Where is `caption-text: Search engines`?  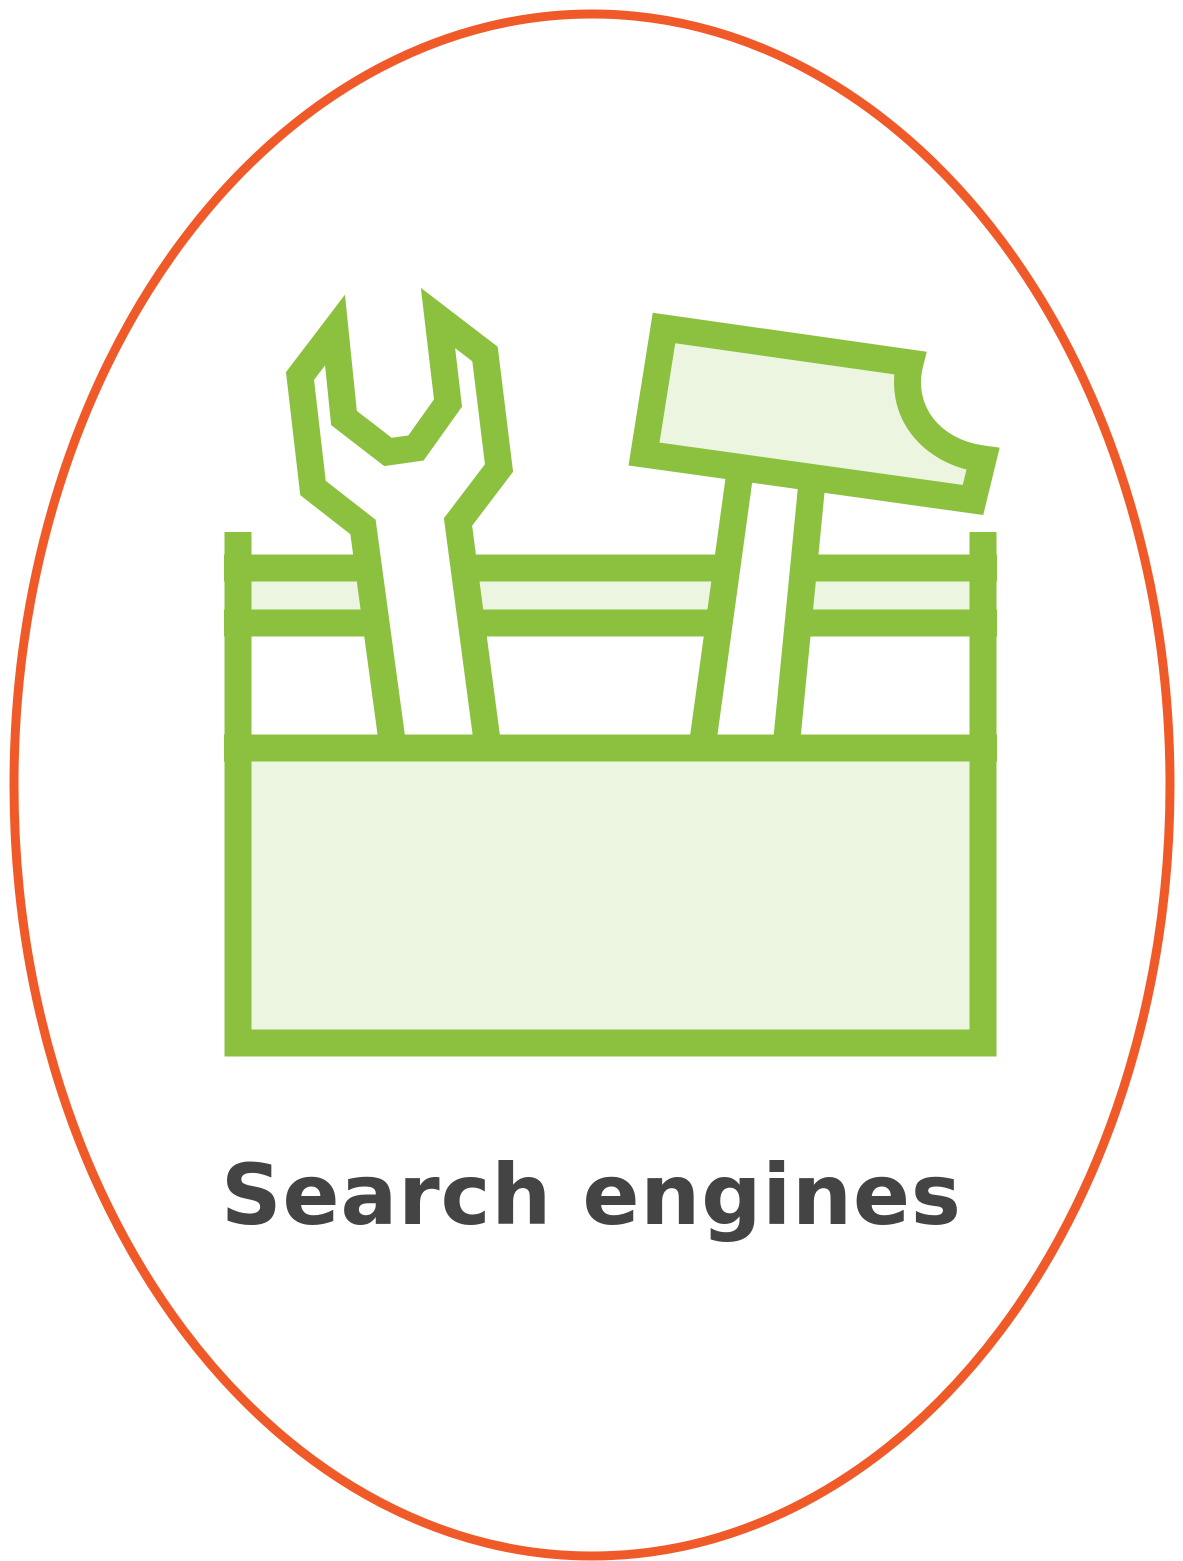 caption-text: Search engines is located at coordinates (591, 1195).